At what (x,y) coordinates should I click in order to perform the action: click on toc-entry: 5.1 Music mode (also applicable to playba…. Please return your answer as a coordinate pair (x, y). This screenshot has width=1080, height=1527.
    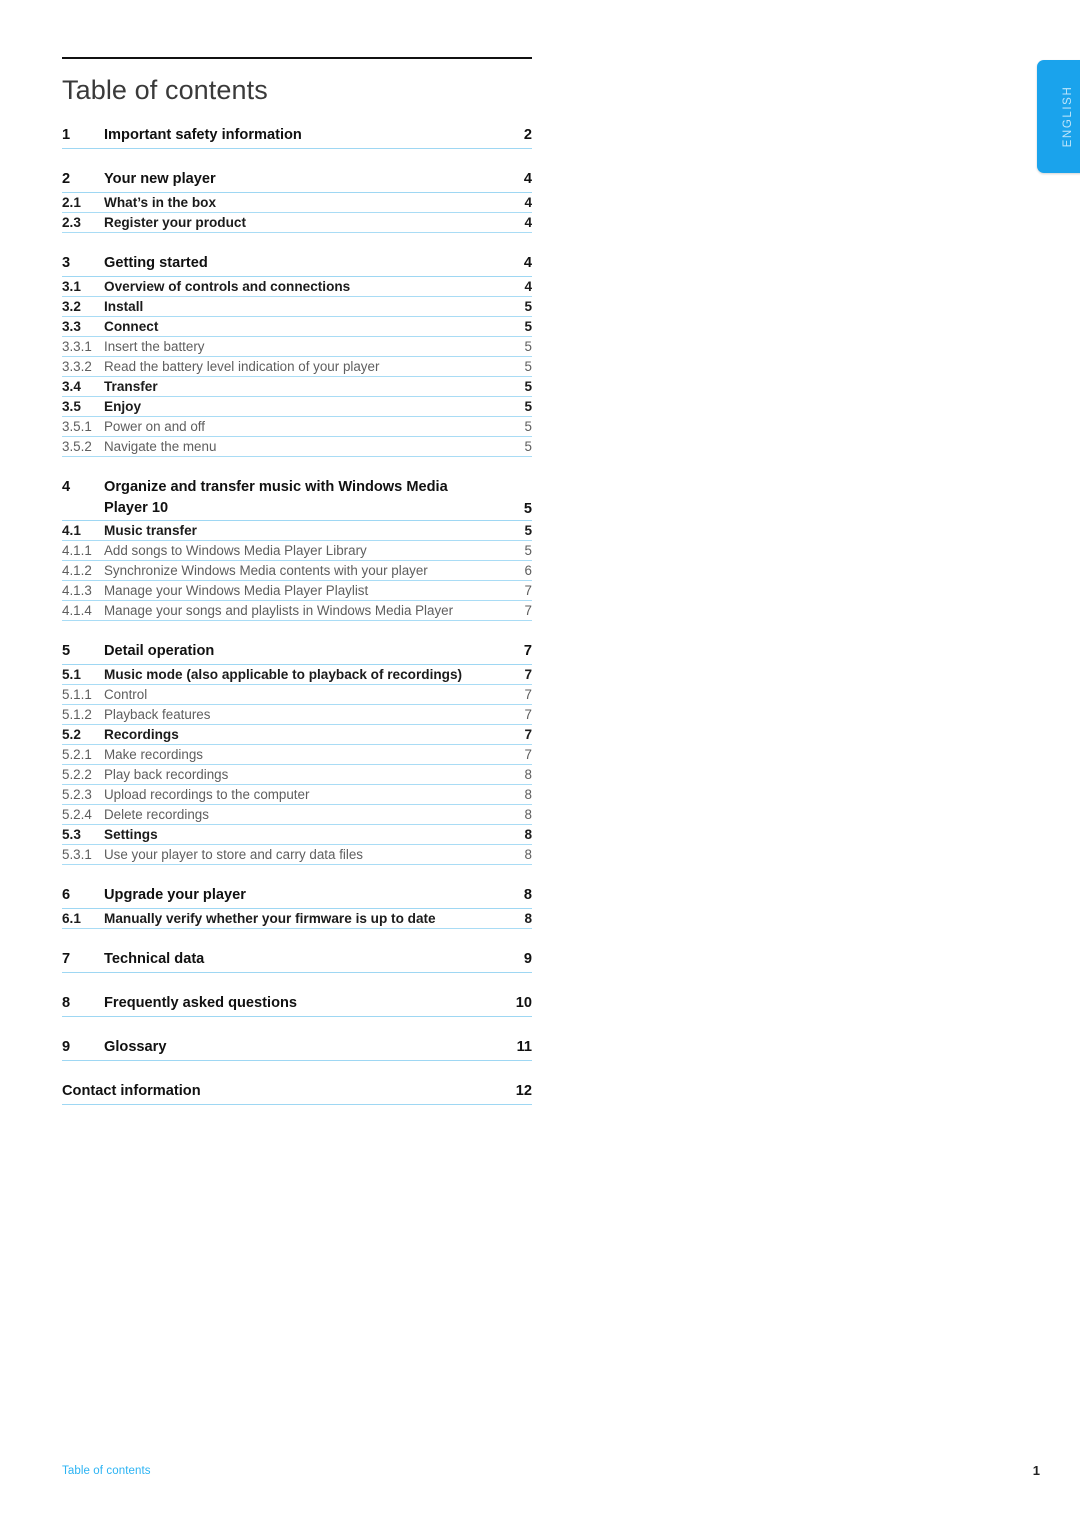
    Looking at the image, I should click on (297, 675).